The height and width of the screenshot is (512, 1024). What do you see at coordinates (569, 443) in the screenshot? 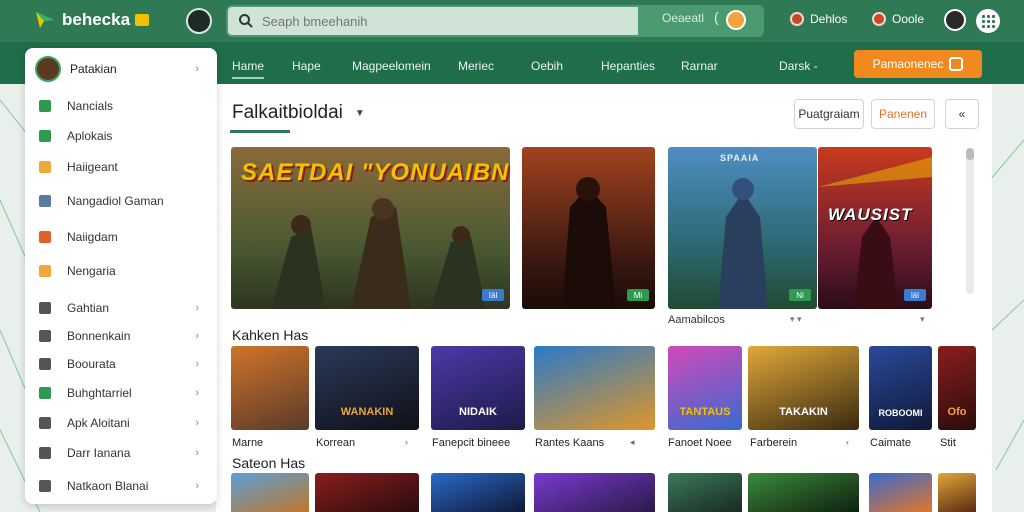
I see `thumb-caption: Rantes Kaans` at bounding box center [569, 443].